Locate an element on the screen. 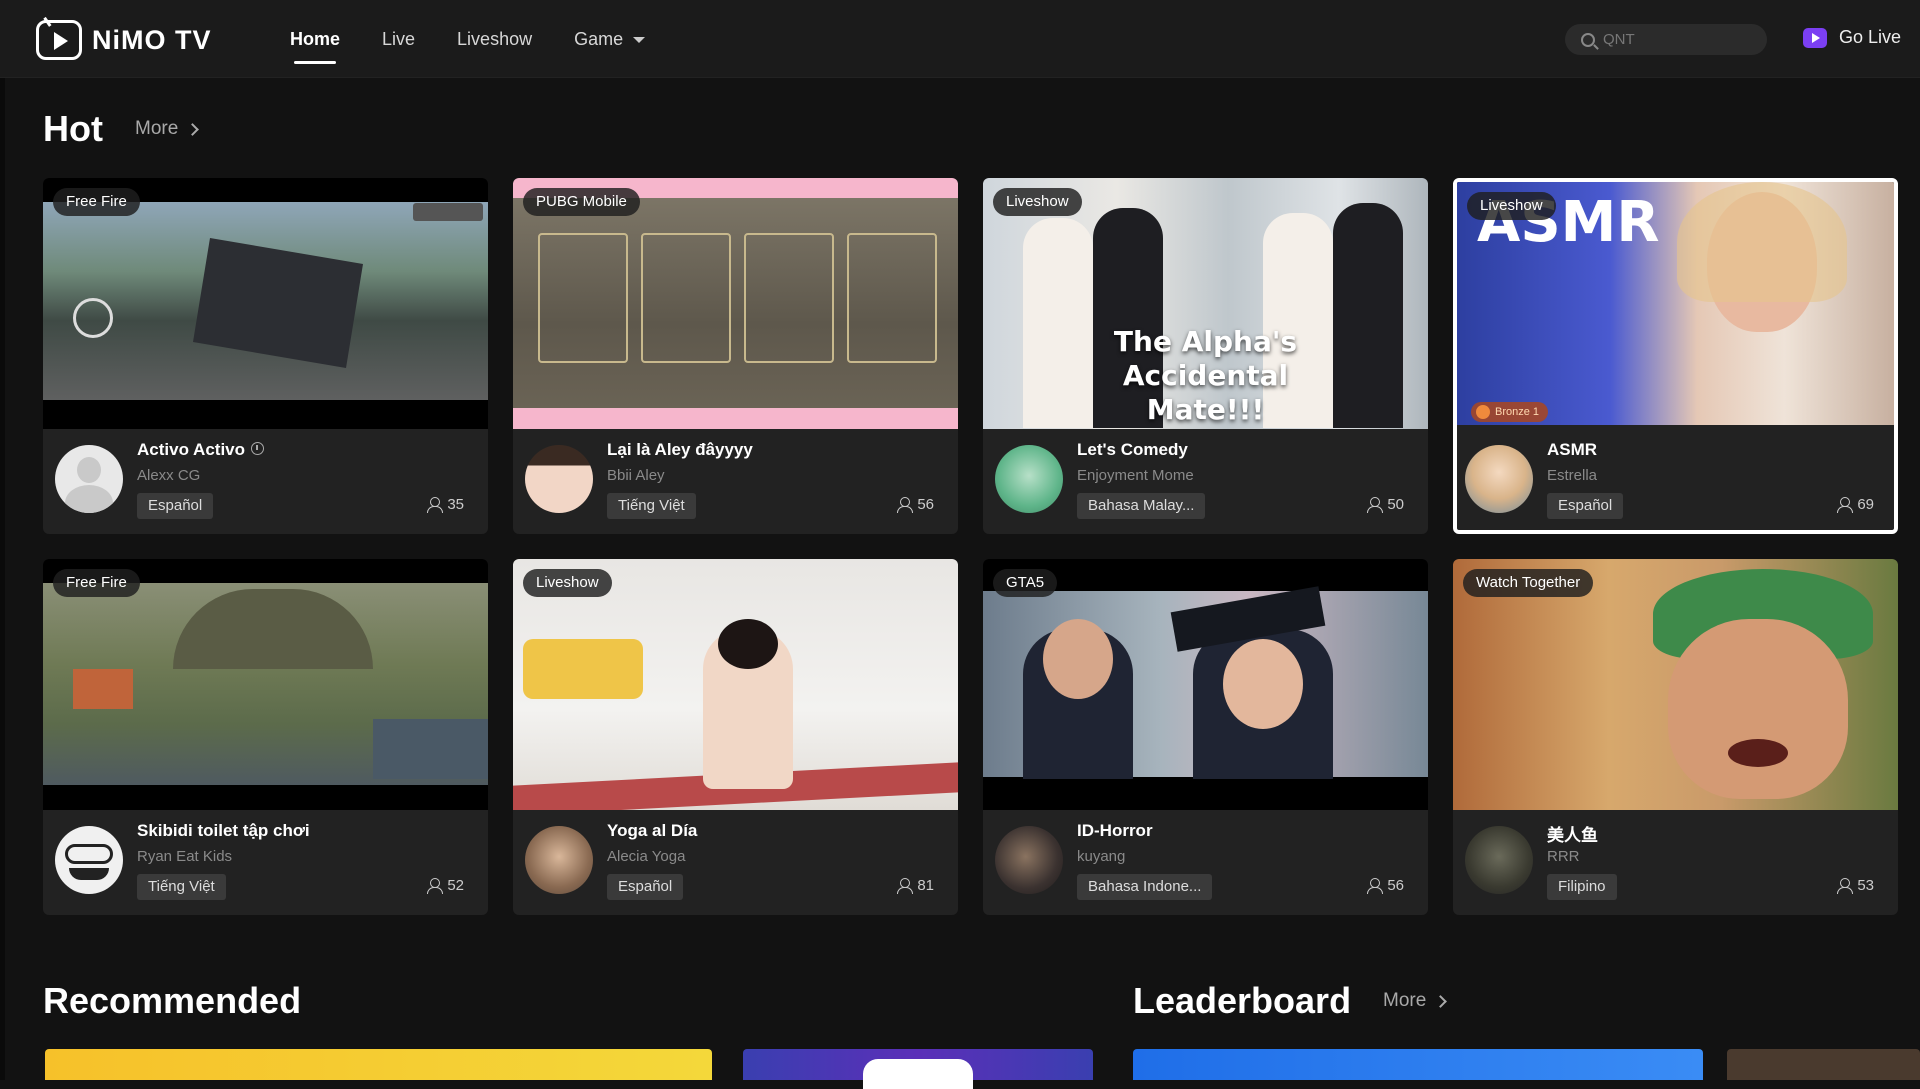  viewer-count: 50 is located at coordinates (1385, 504).